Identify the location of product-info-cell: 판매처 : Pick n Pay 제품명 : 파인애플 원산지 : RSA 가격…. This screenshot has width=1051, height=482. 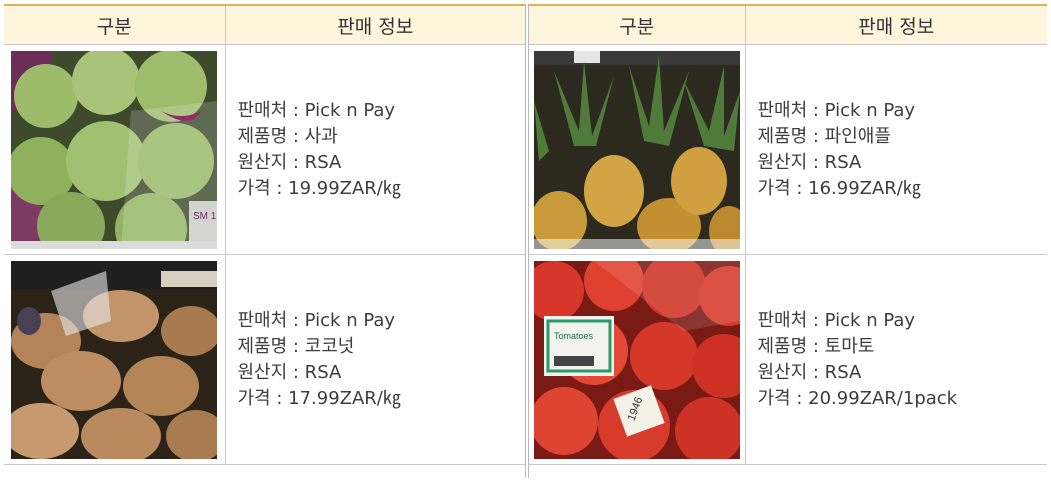
(896, 149).